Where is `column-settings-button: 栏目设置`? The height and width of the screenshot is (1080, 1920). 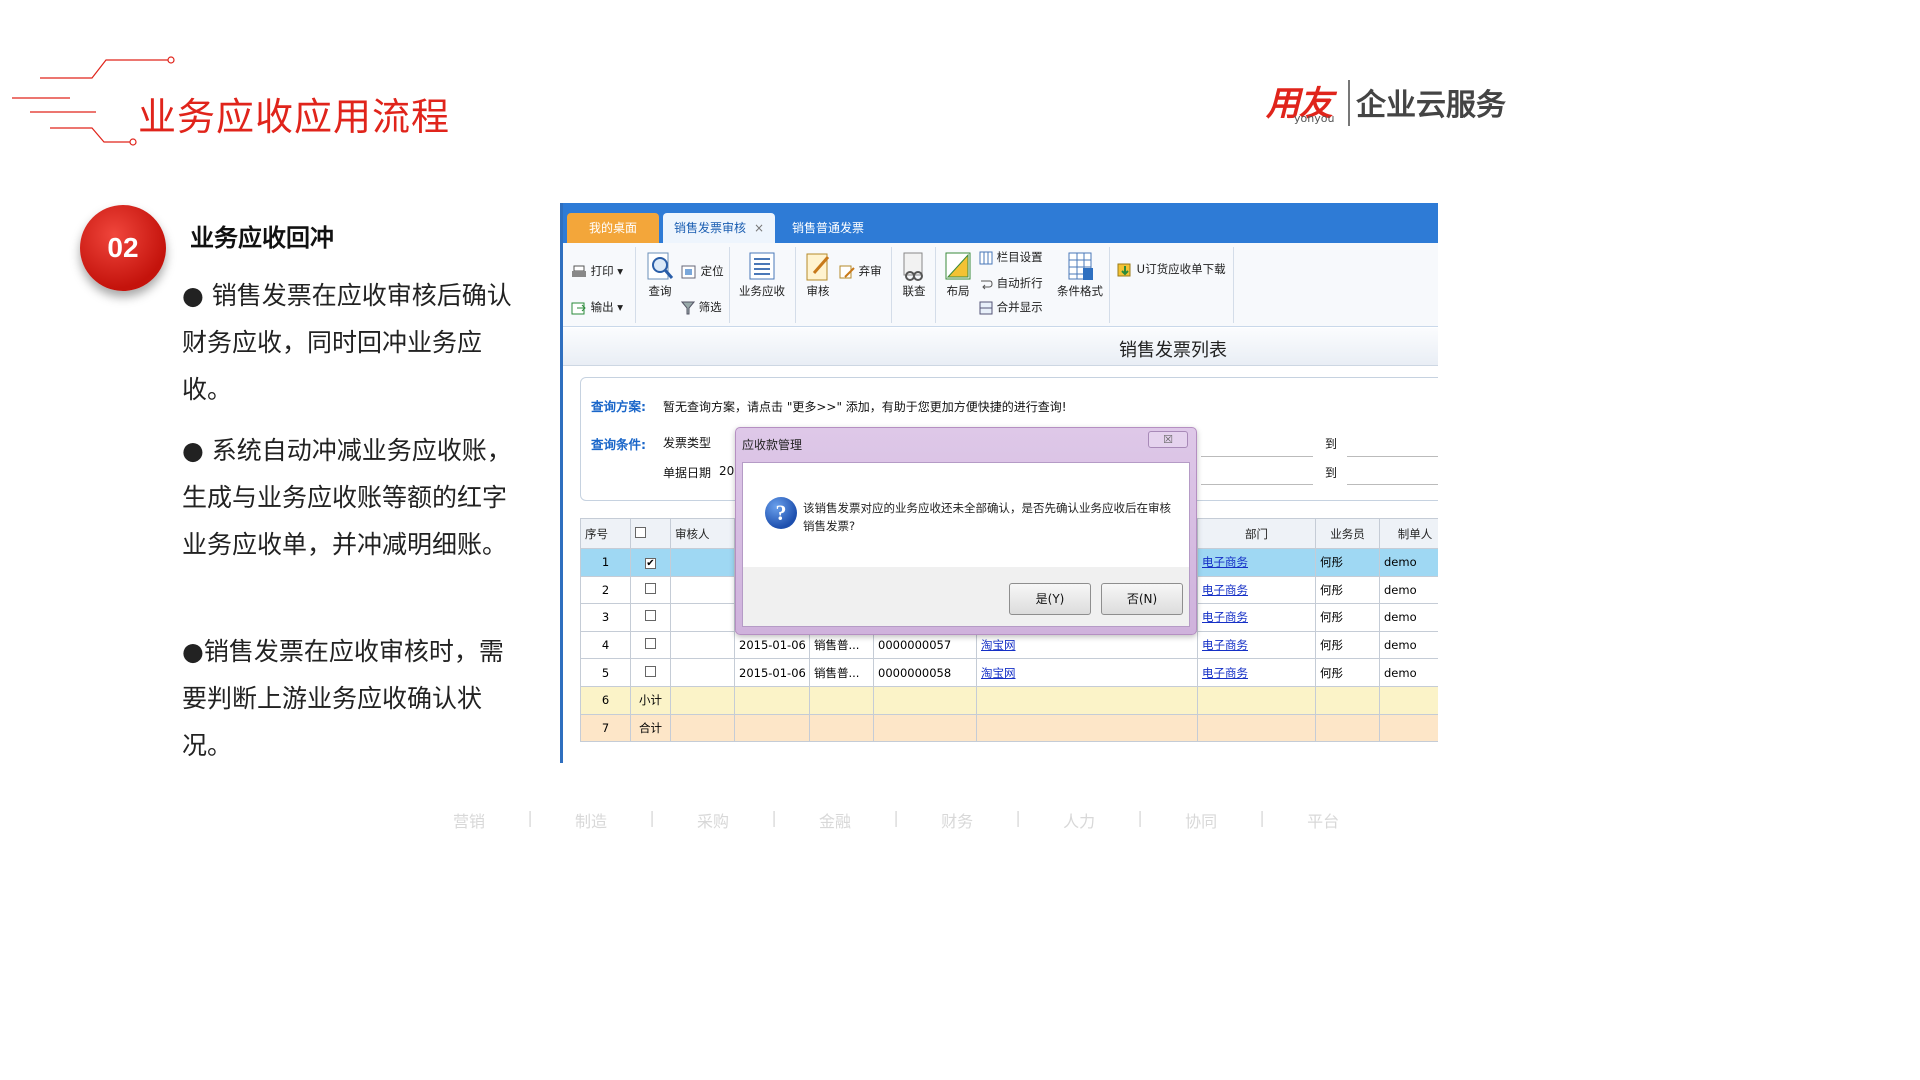 column-settings-button: 栏目设置 is located at coordinates (1011, 257).